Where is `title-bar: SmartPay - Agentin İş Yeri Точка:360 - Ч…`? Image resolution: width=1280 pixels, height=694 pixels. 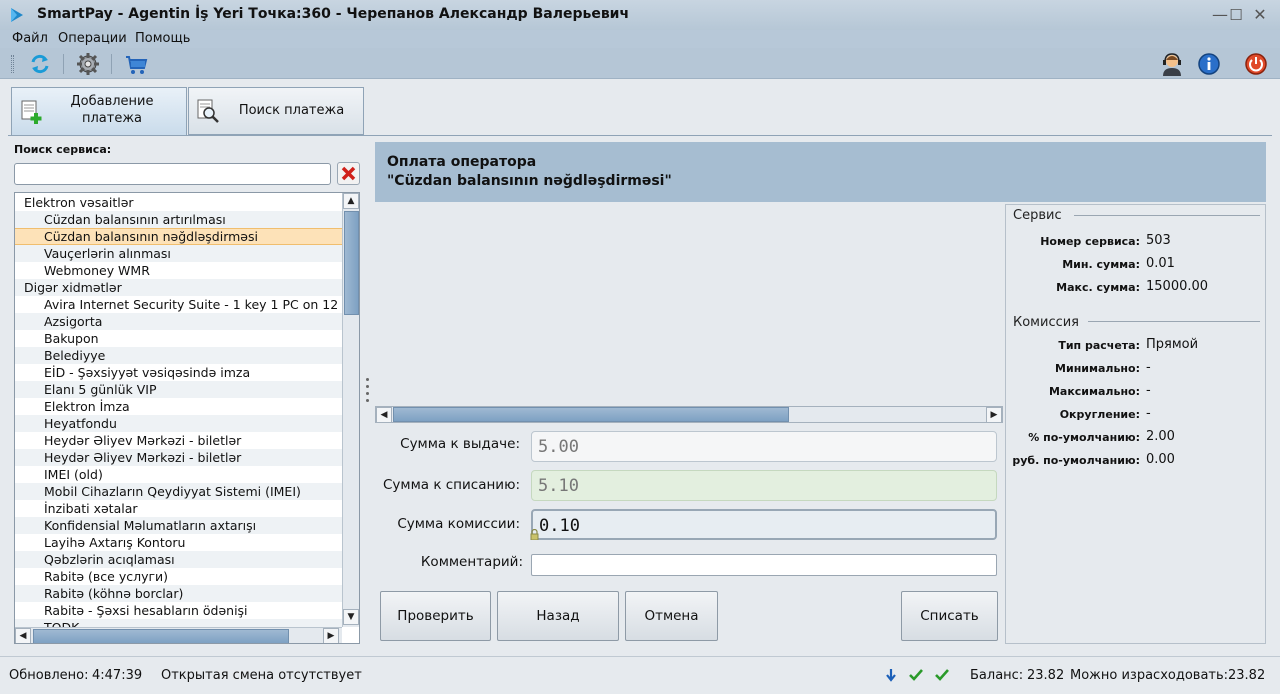
title-bar: SmartPay - Agentin İş Yeri Точка:360 - Ч… is located at coordinates (640, 15).